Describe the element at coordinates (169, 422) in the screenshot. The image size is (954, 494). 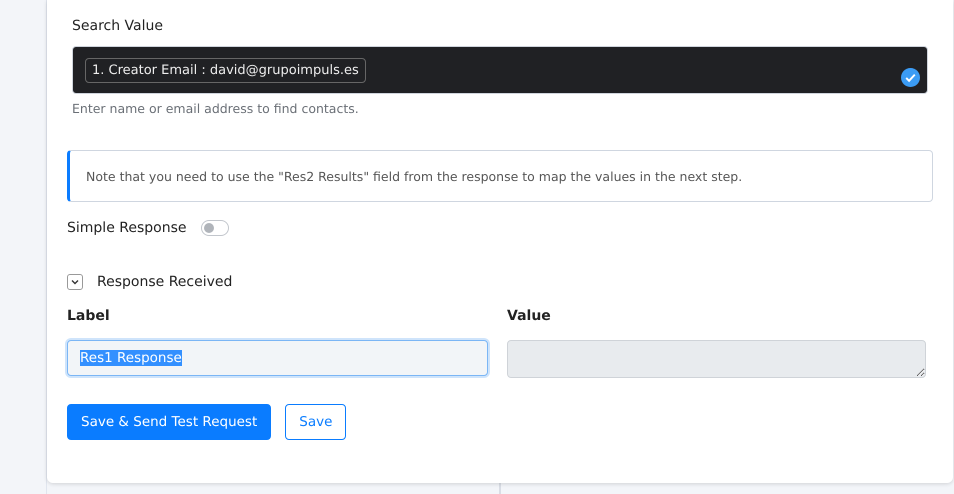
I see `send-button: Save & Send Test Request` at that location.